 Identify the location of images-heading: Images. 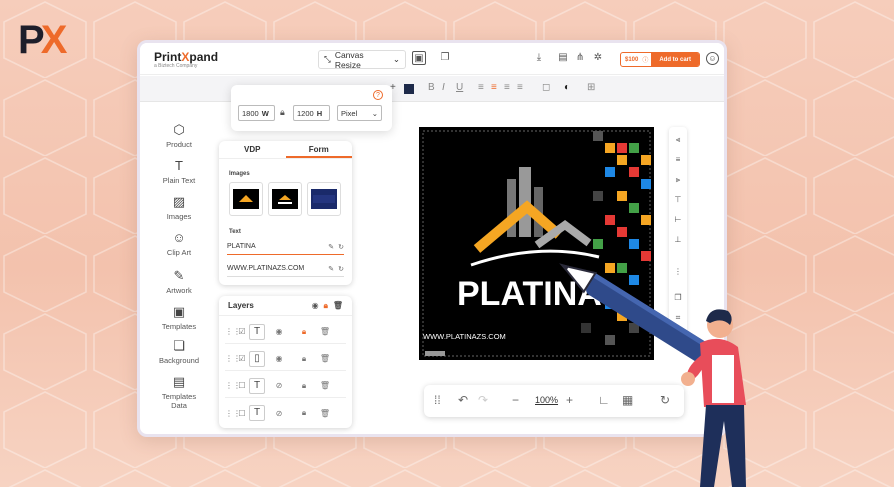
(239, 174).